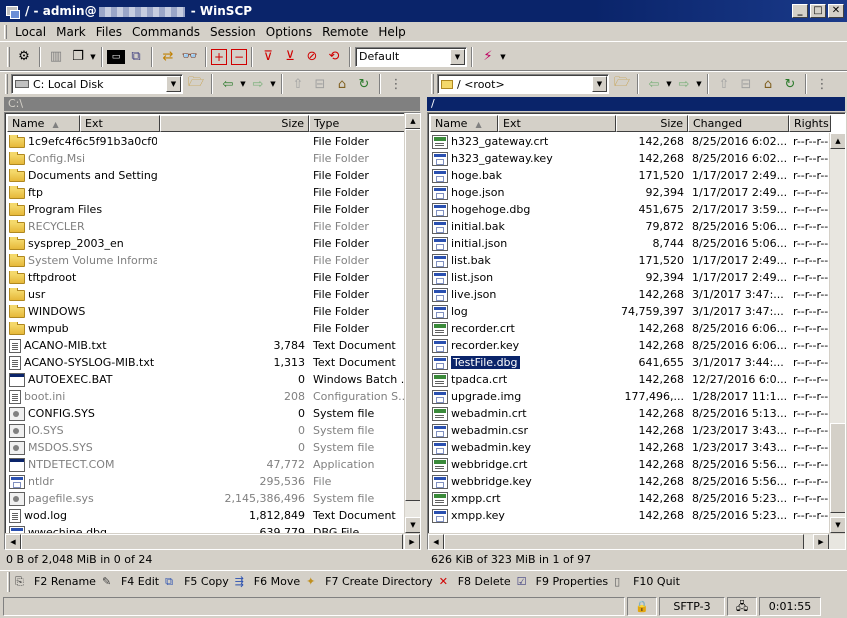  Describe the element at coordinates (837, 333) in the screenshot. I see `remote-vertical-scrollbar: ▲ ▼` at that location.